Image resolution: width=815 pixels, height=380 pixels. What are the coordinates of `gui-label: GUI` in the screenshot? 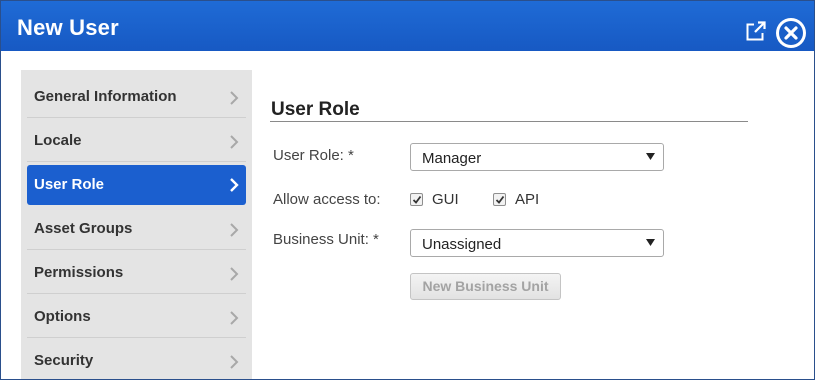 It's located at (445, 199).